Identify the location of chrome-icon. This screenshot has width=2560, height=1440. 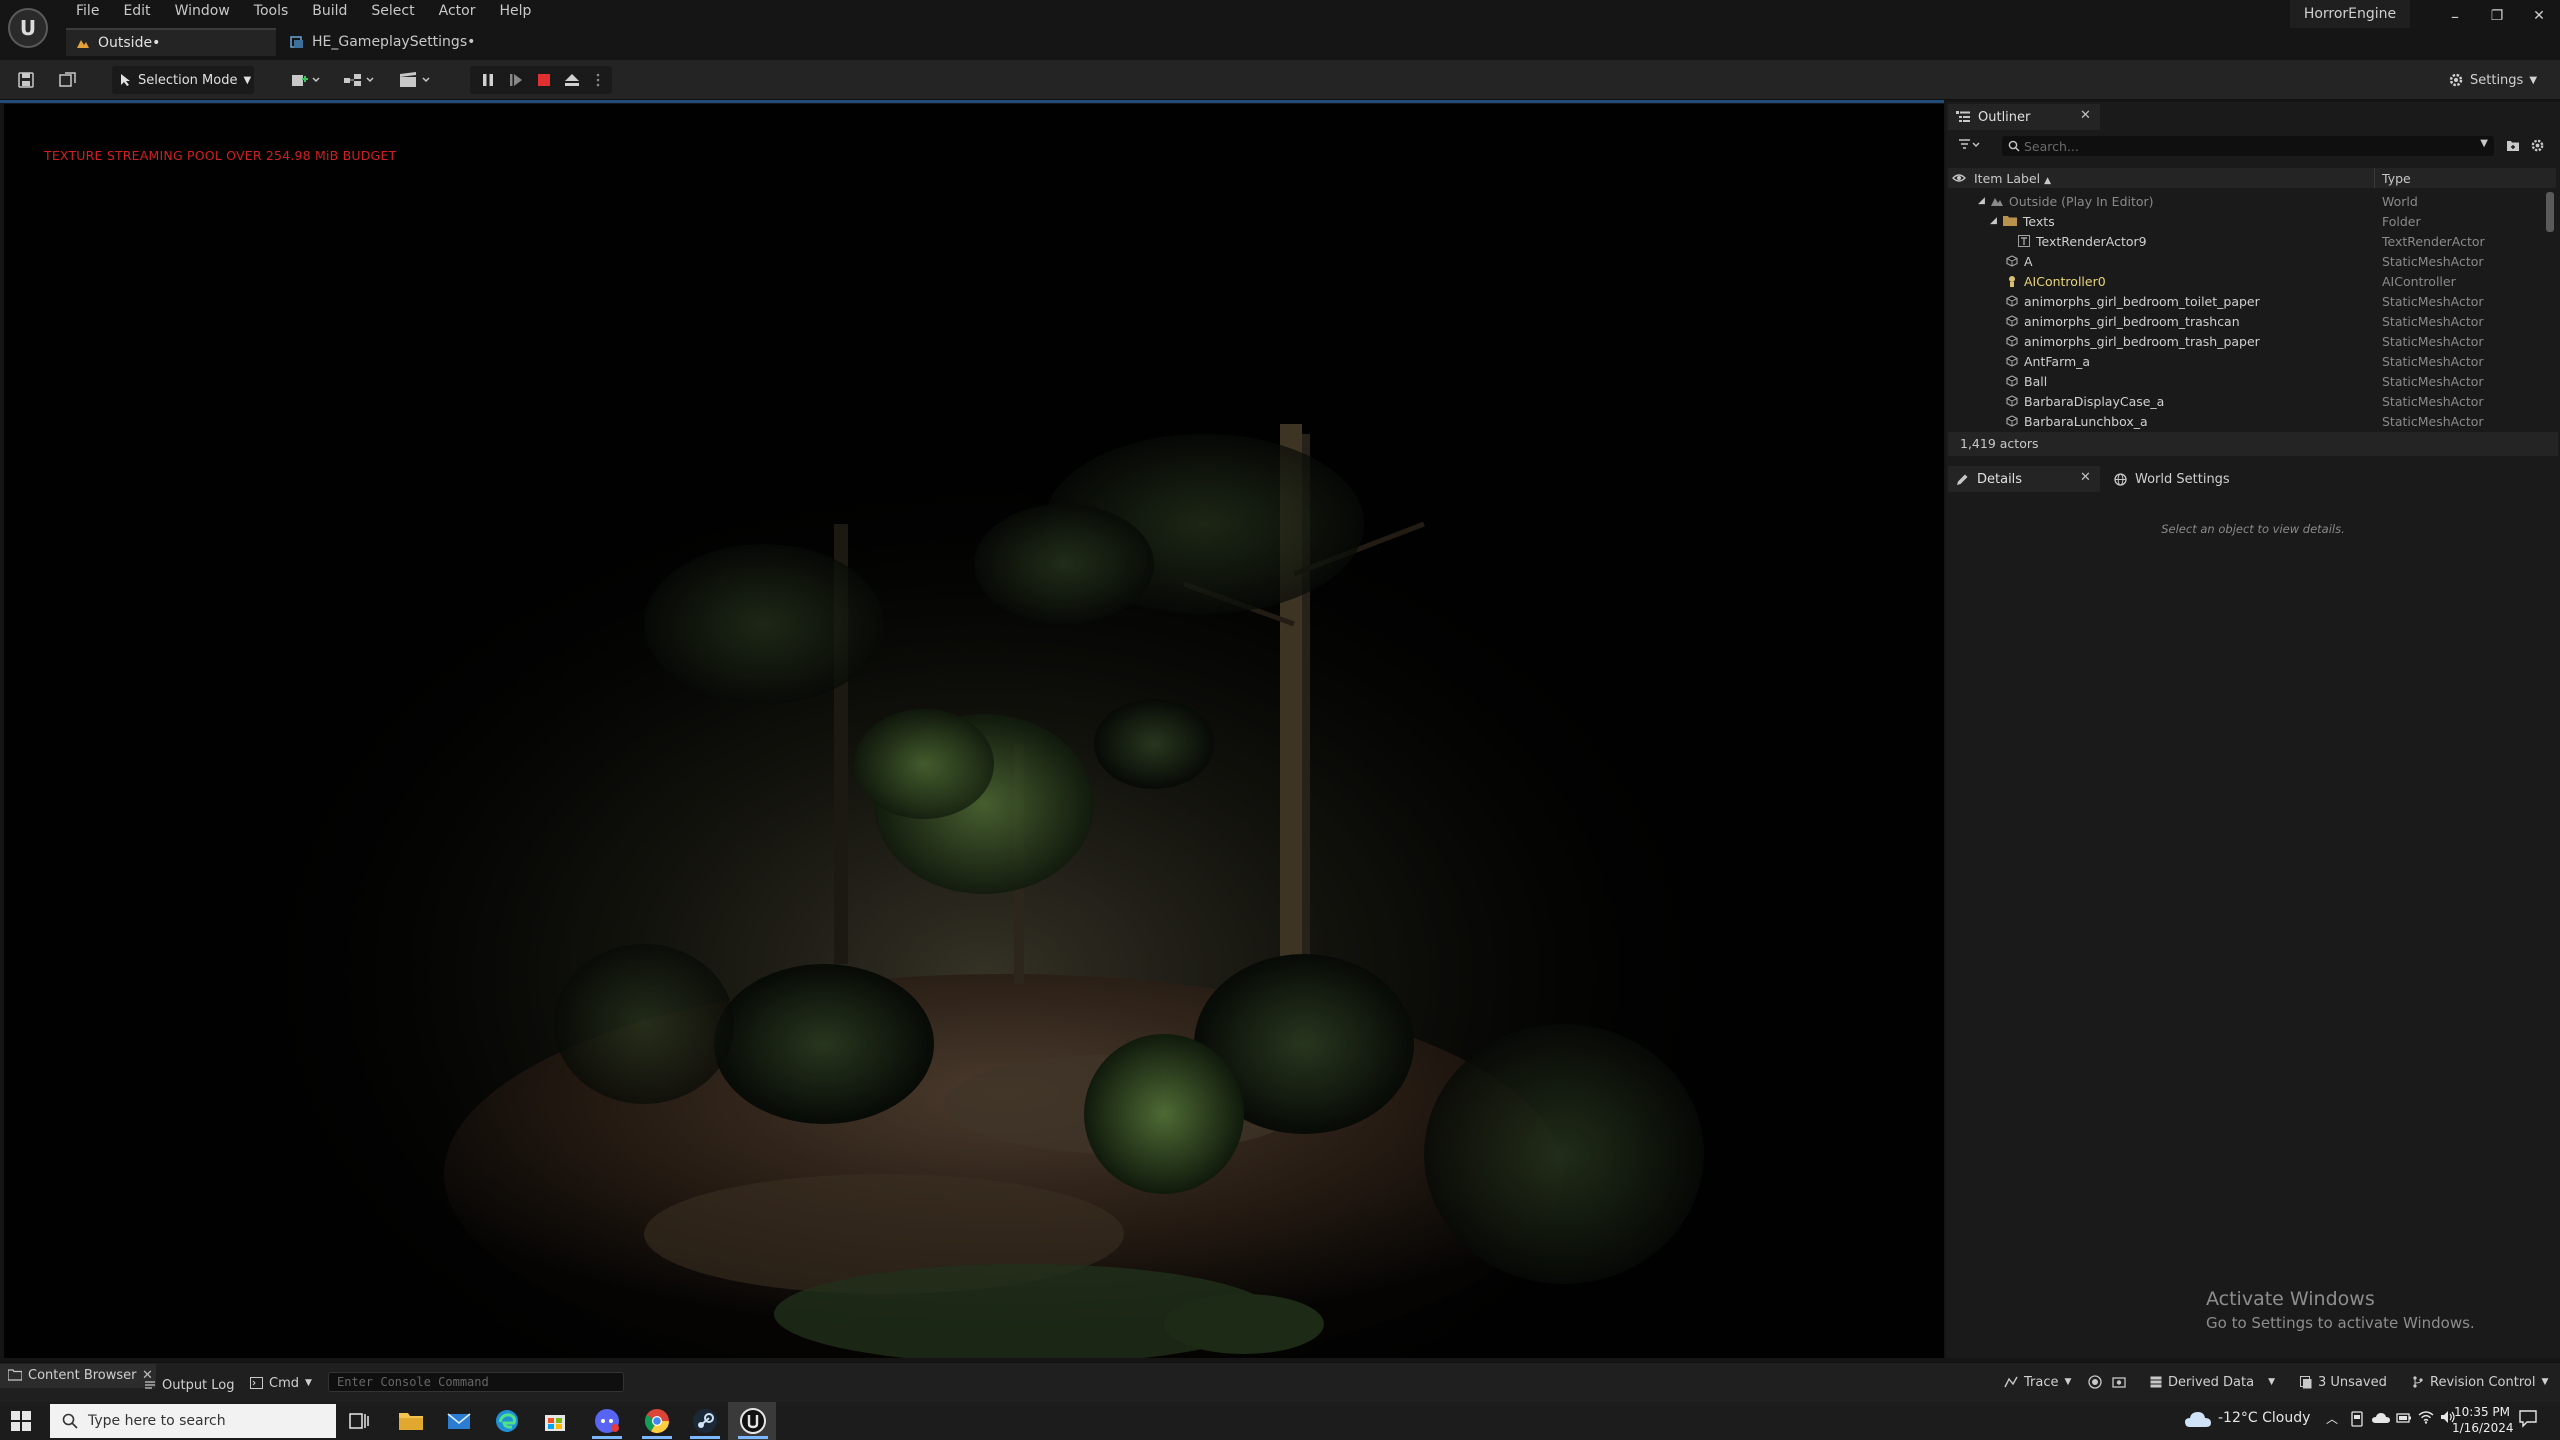
(657, 1421).